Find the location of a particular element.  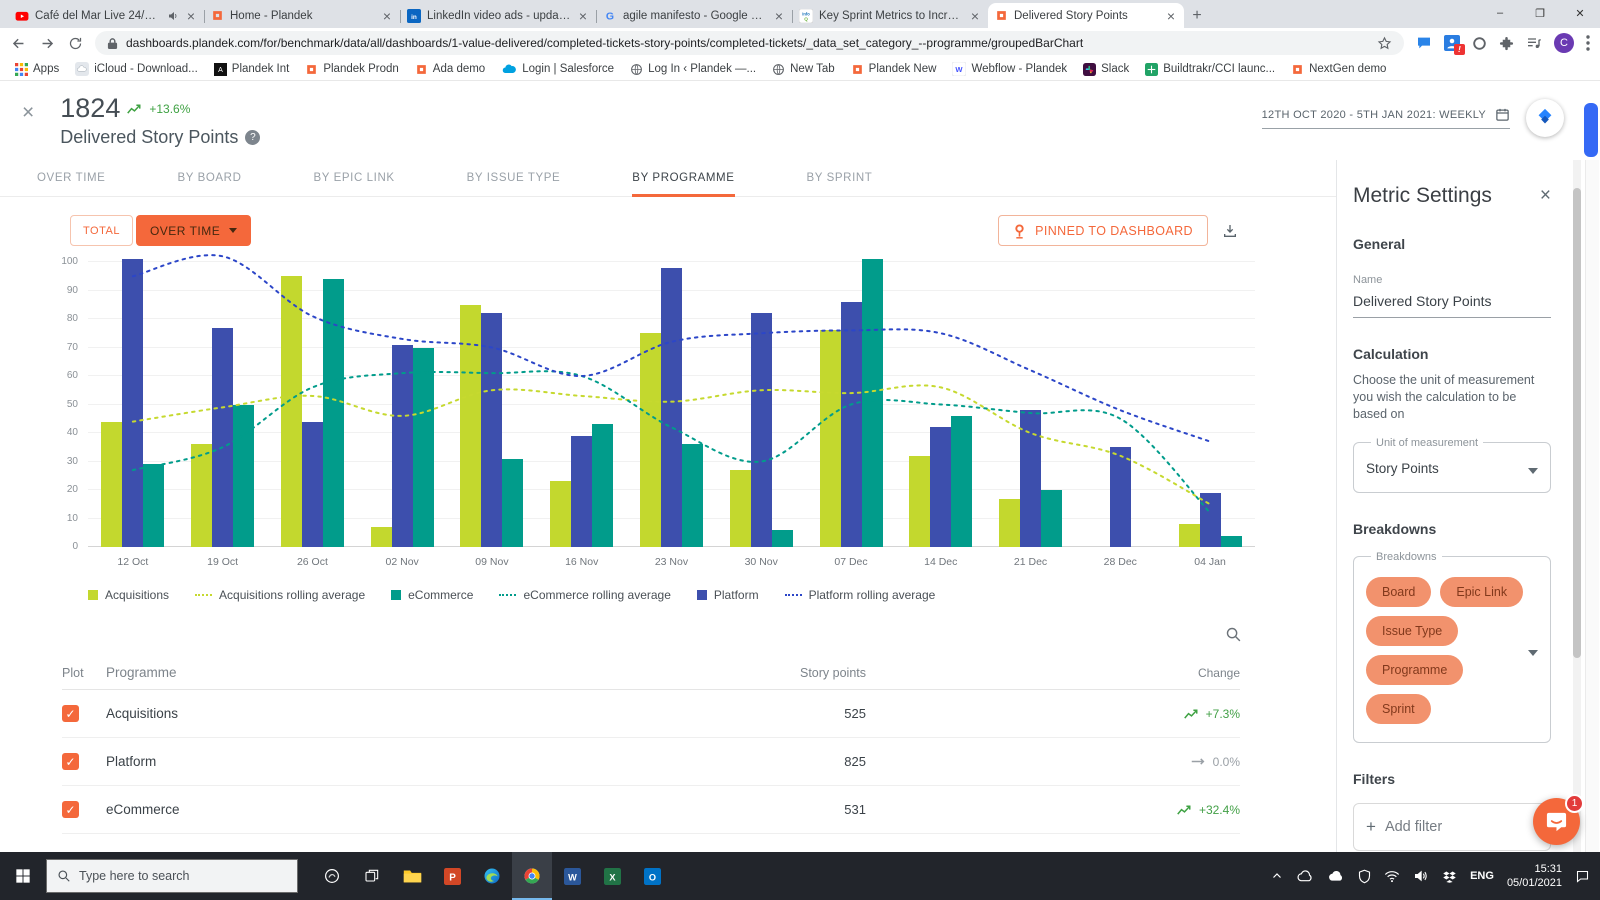

taskbar-app-excel: X is located at coordinates (612, 876).